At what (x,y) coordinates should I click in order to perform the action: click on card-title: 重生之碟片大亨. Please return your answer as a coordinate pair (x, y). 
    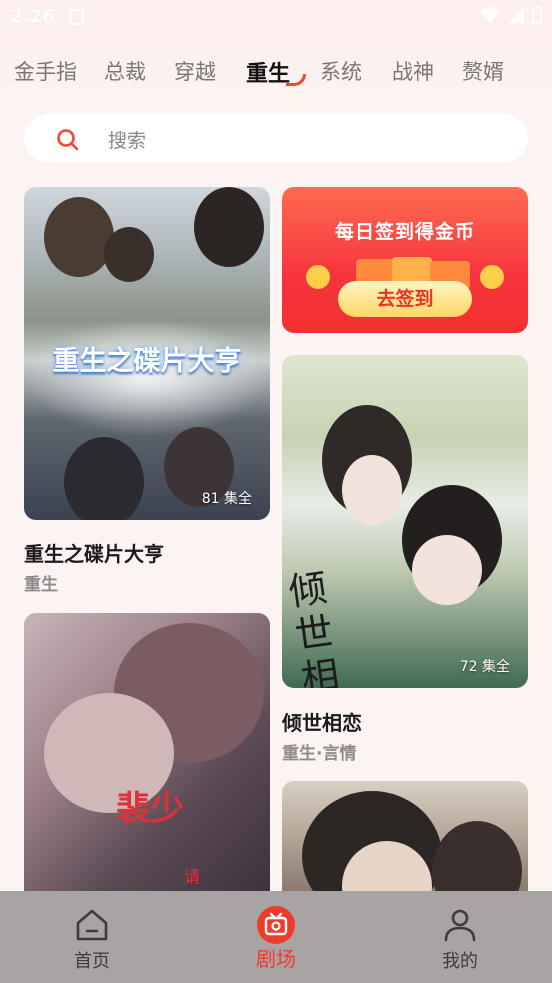
    Looking at the image, I should click on (94, 552).